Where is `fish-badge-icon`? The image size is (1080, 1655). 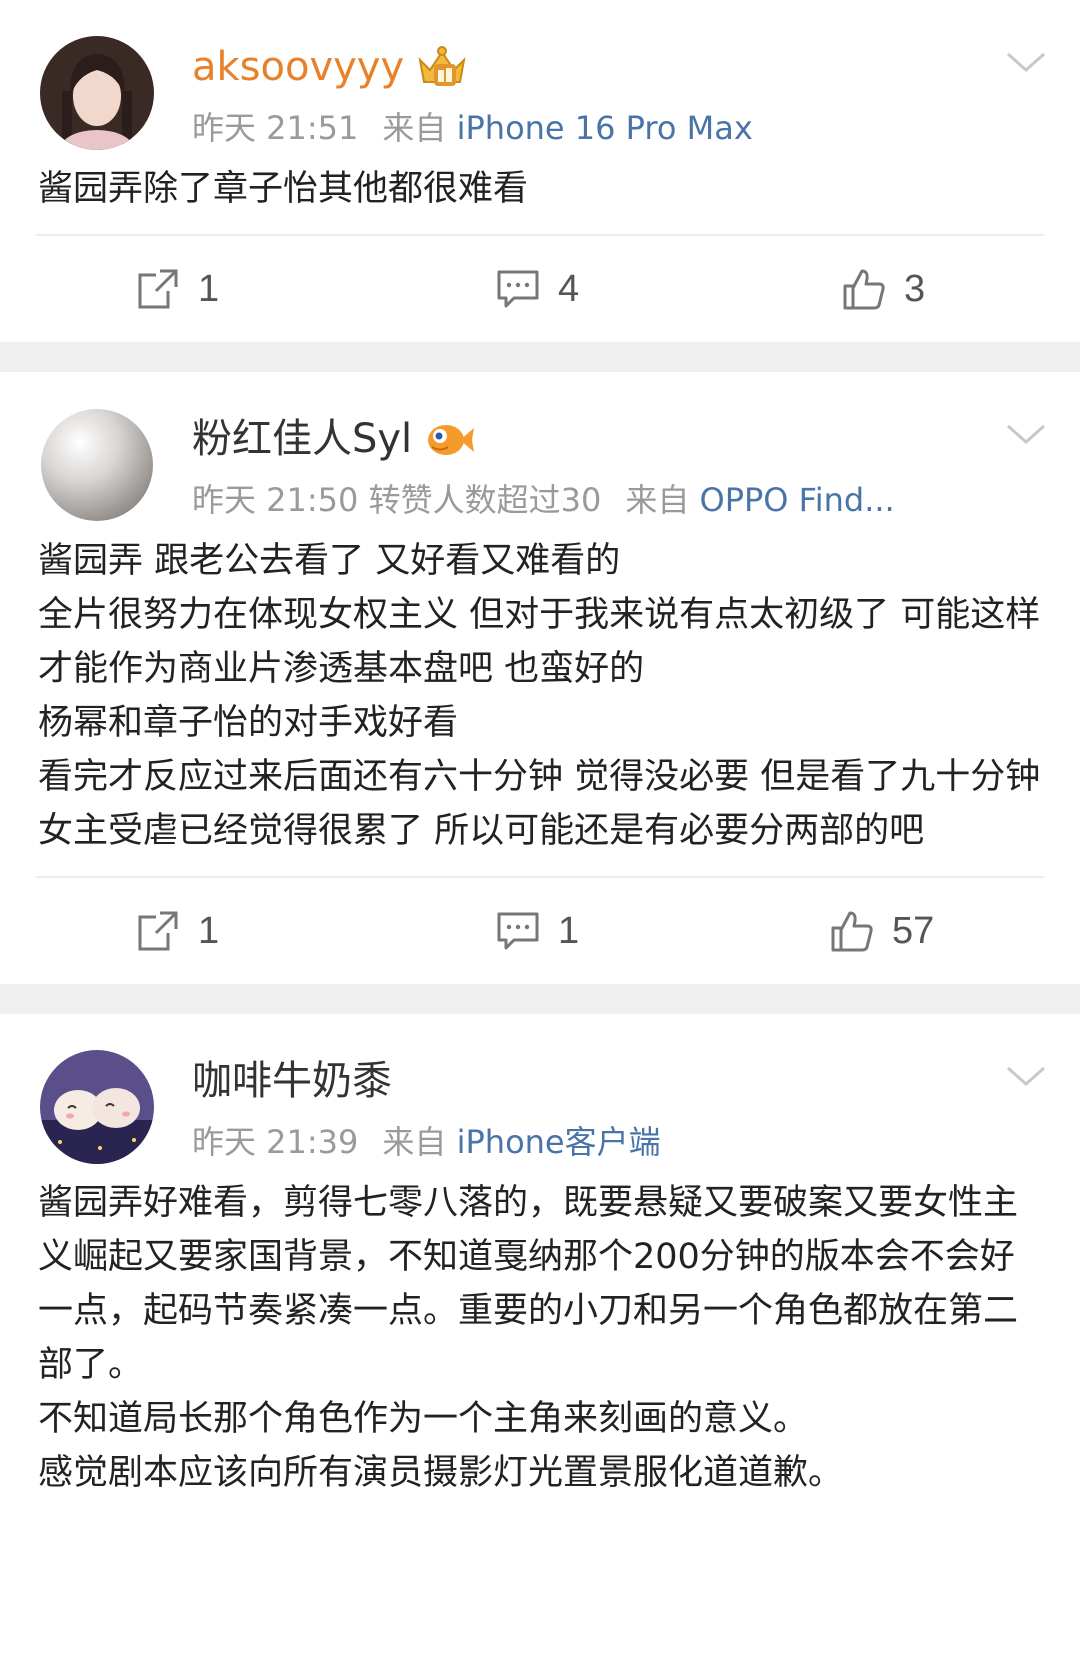 fish-badge-icon is located at coordinates (450, 439).